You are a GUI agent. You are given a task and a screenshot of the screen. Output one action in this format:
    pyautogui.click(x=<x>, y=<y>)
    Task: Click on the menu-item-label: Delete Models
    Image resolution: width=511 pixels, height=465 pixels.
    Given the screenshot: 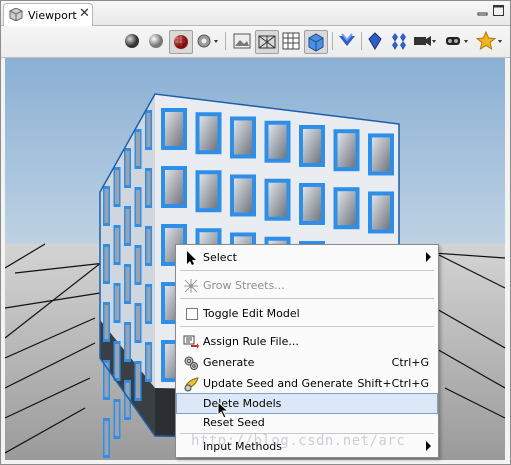 What is the action you would take?
    pyautogui.click(x=242, y=403)
    